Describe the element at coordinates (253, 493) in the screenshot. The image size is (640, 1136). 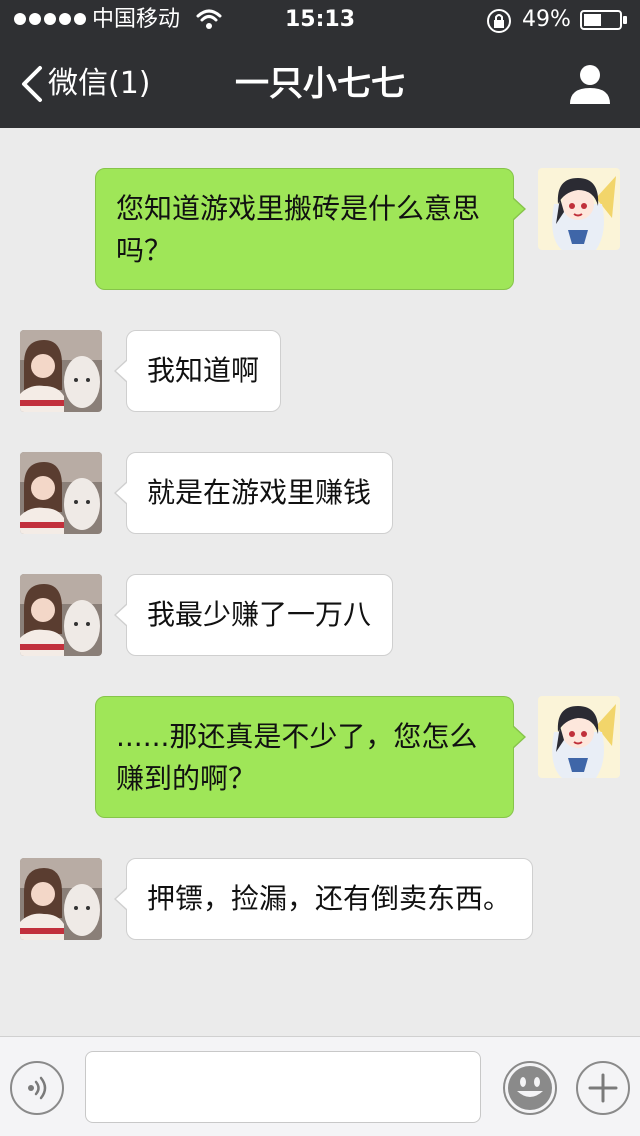
I see `message-bubble: 就是在游戏里赚钱` at that location.